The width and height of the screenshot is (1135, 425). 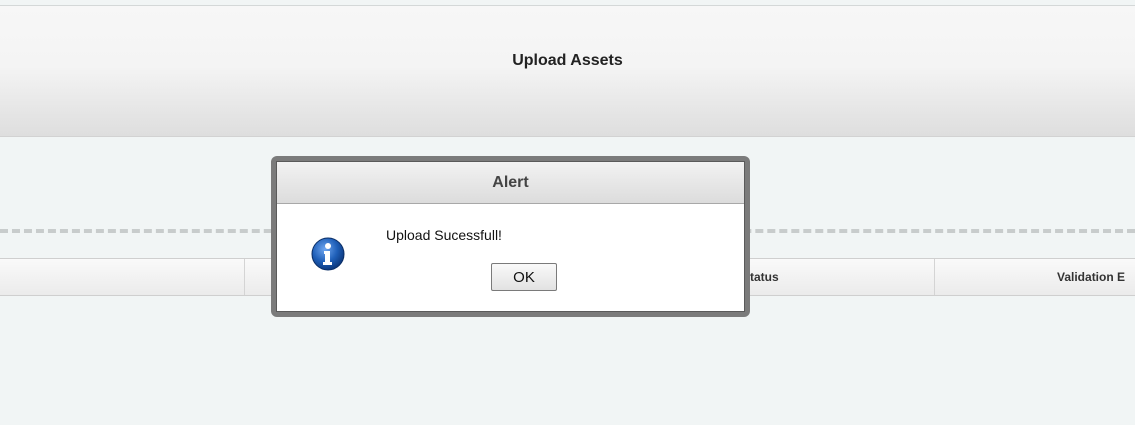 I want to click on ok-button: OK, so click(x=524, y=277).